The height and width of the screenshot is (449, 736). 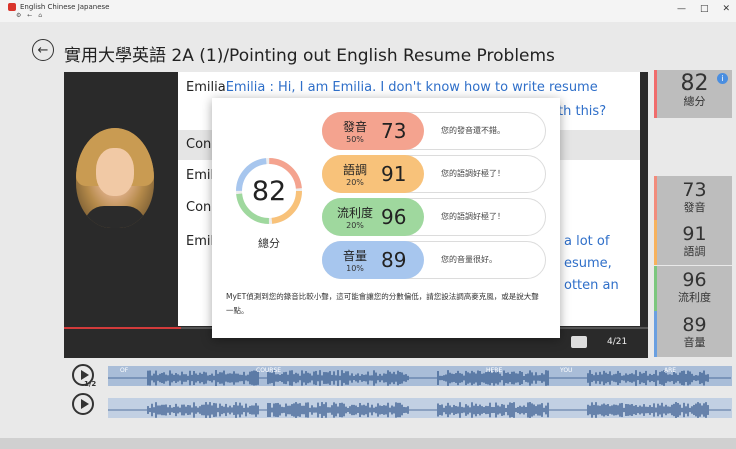 What do you see at coordinates (670, 370) in the screenshot?
I see `wave-word-label: ARE` at bounding box center [670, 370].